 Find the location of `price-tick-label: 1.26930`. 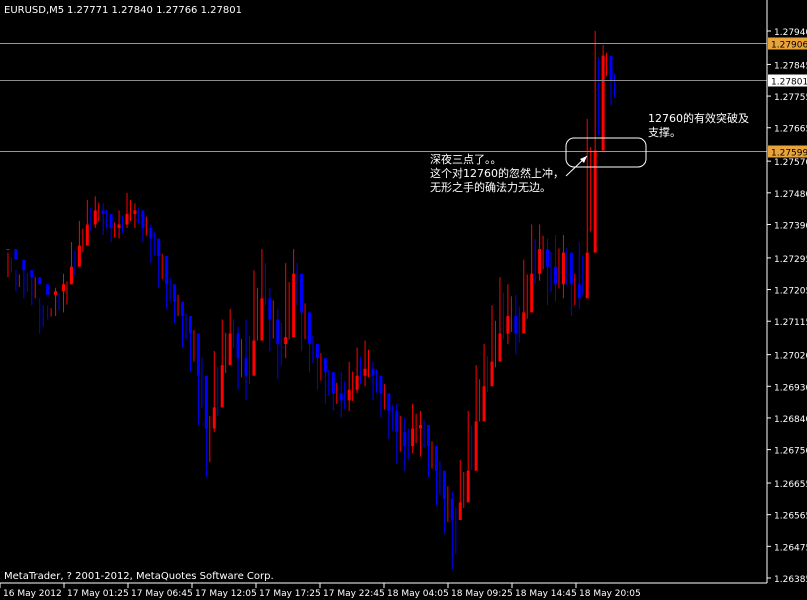

price-tick-label: 1.26930 is located at coordinates (790, 388).